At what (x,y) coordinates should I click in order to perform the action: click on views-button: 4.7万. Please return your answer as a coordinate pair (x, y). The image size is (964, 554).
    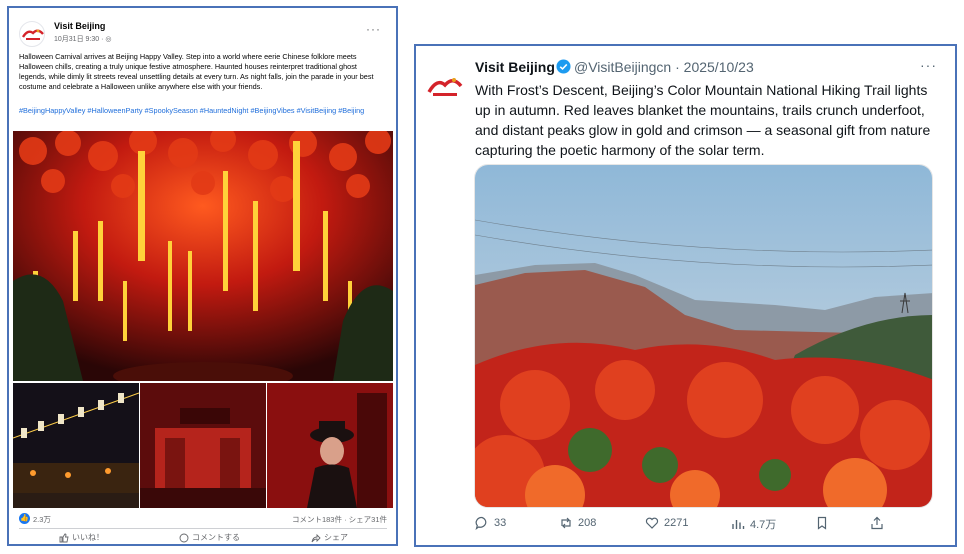
    Looking at the image, I should click on (753, 524).